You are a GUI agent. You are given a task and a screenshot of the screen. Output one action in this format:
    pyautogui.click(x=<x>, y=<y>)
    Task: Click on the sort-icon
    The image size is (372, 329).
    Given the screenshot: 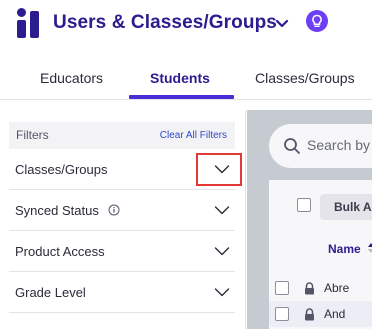 What is the action you would take?
    pyautogui.click(x=369, y=248)
    